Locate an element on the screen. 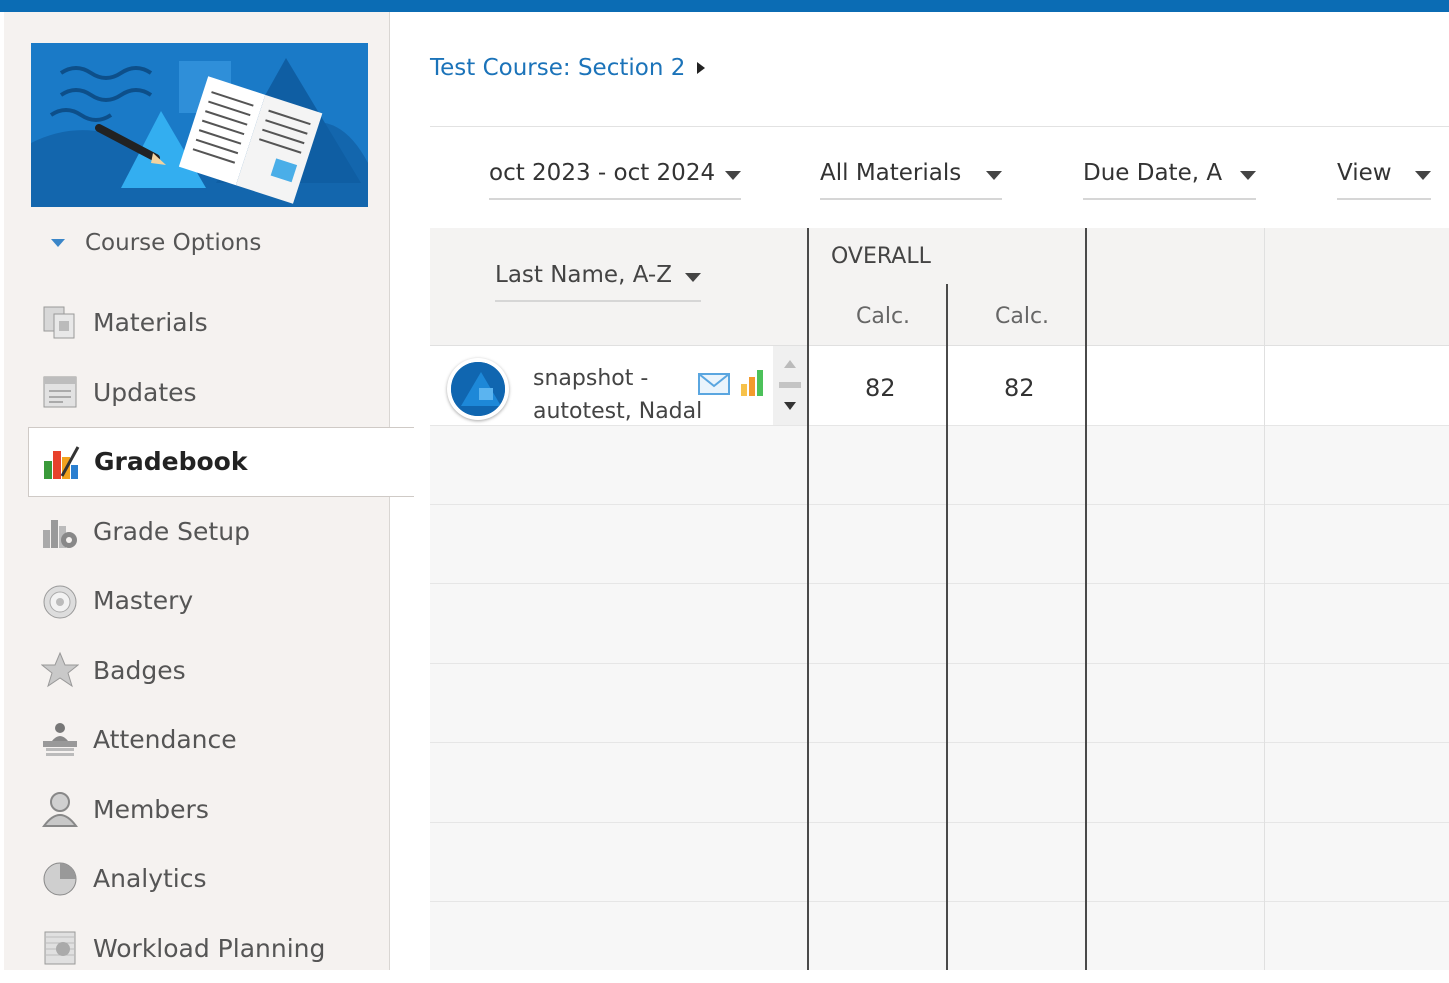 Image resolution: width=1449 pixels, height=983 pixels. header-divider is located at coordinates (939, 126).